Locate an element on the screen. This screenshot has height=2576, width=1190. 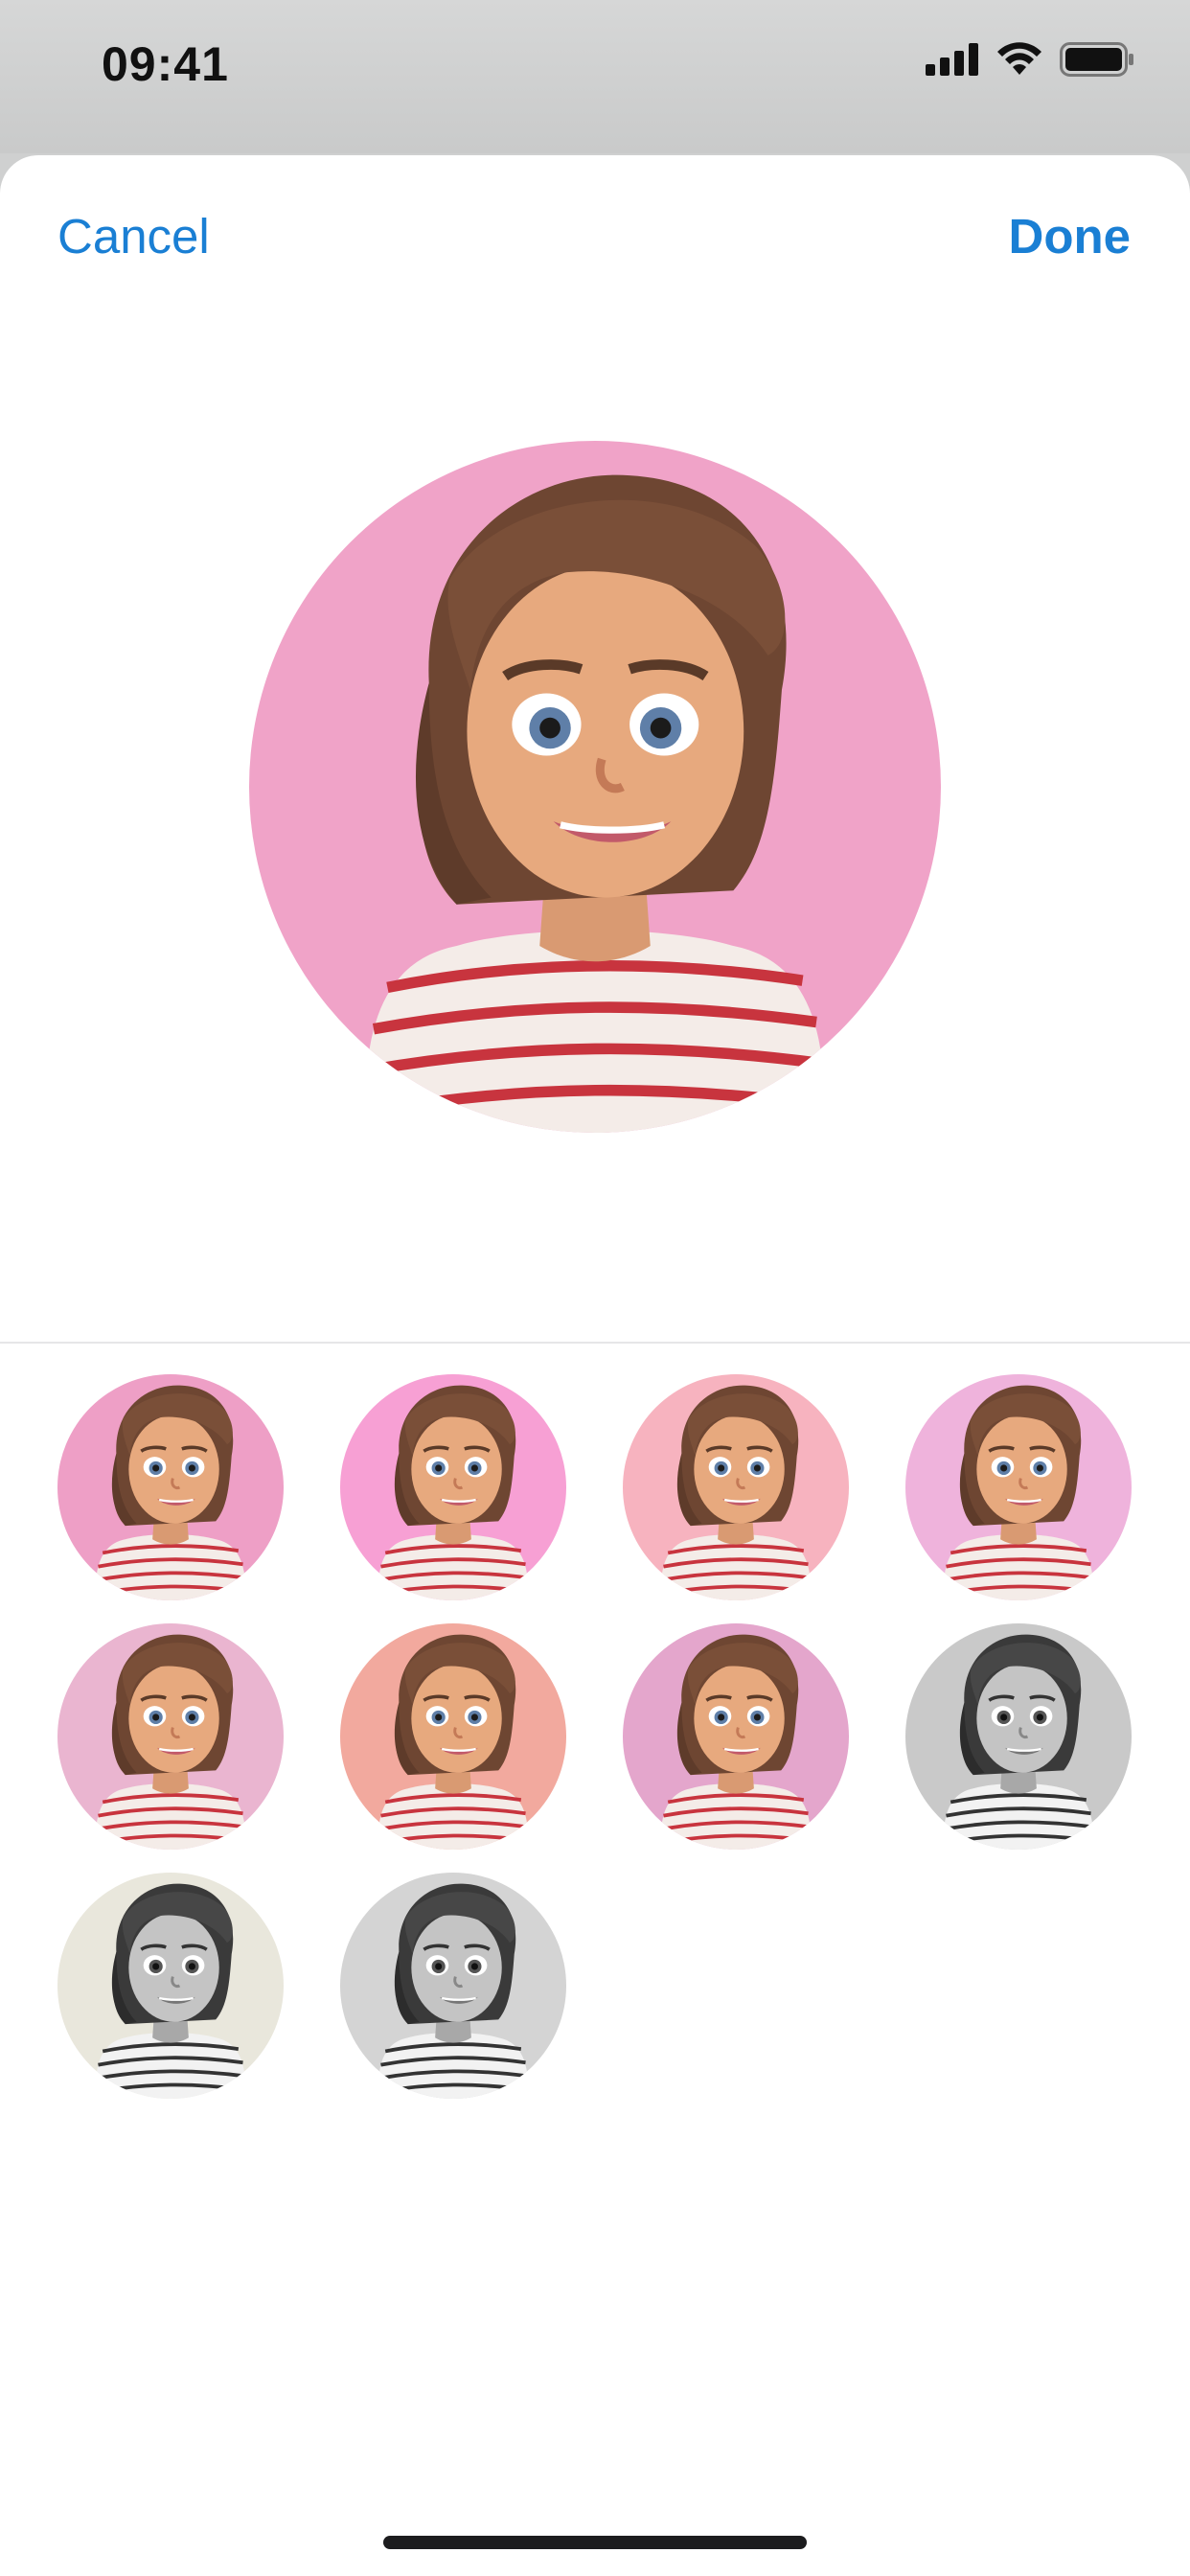
style-option-light-gray is located at coordinates (453, 1986).